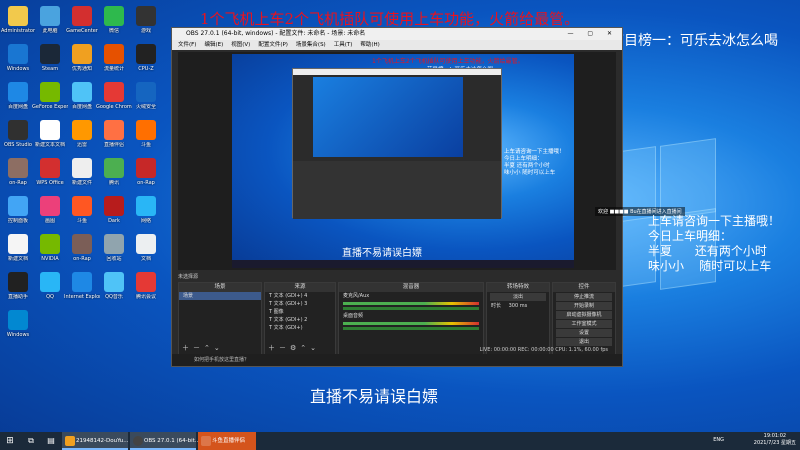 This screenshot has height=450, width=800. What do you see at coordinates (397, 360) in the screenshot?
I see `phone-notice: 如何把手机放这里直播？` at bounding box center [397, 360].